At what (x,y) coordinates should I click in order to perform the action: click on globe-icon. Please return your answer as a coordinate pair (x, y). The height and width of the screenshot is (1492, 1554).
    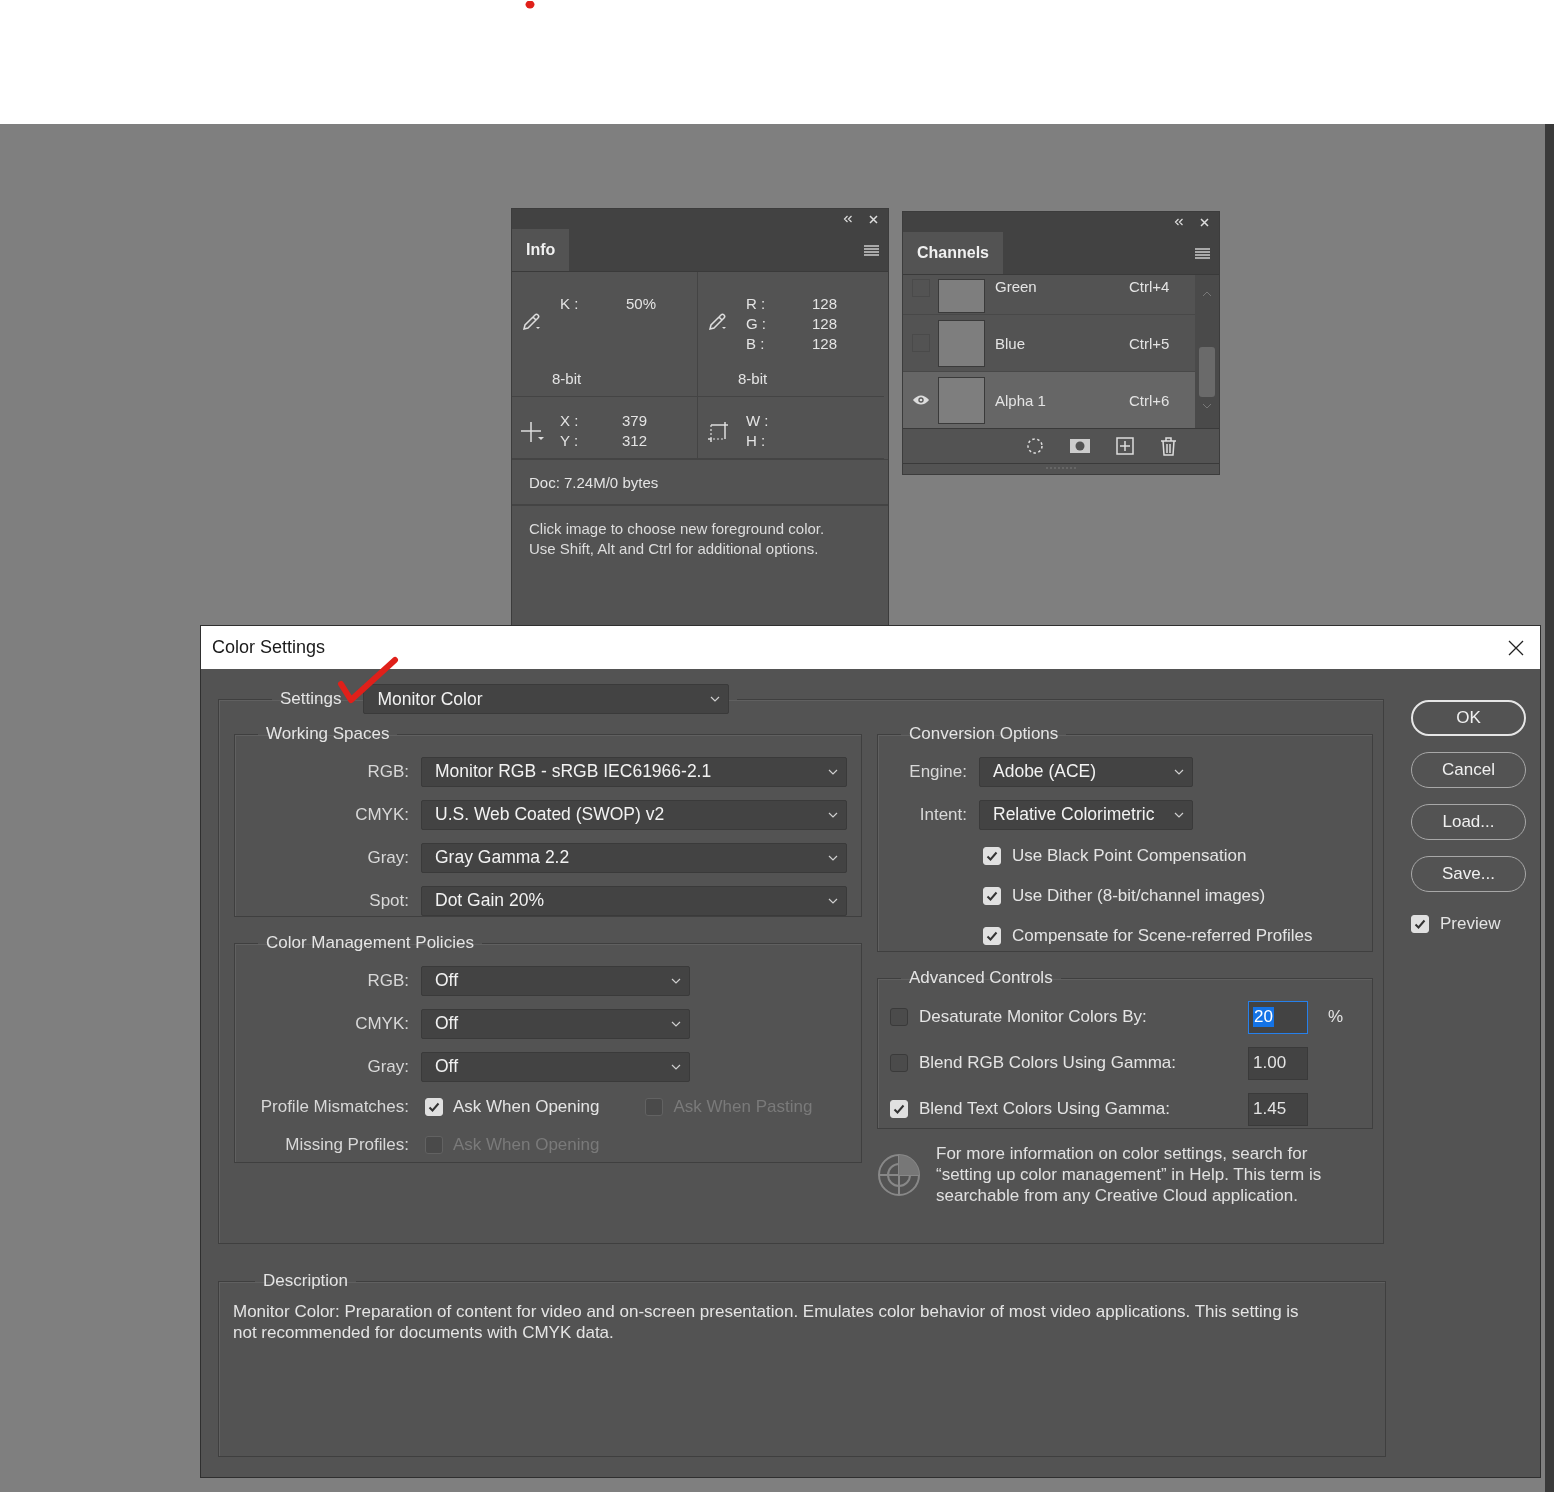
    Looking at the image, I should click on (899, 1174).